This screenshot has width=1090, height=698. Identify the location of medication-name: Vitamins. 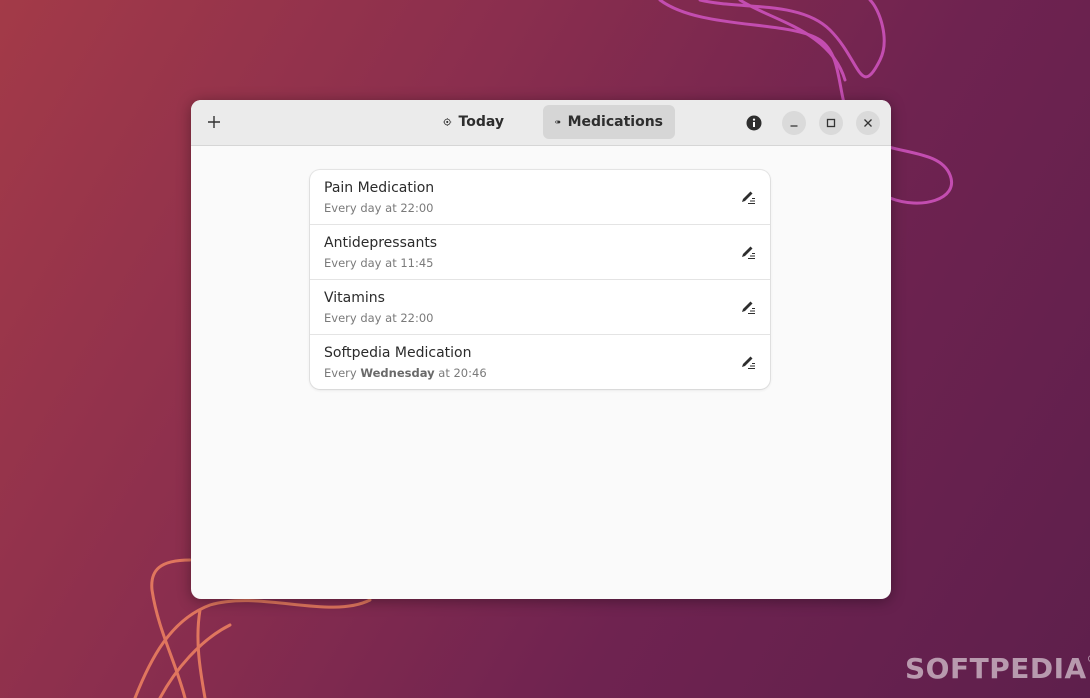
(354, 298).